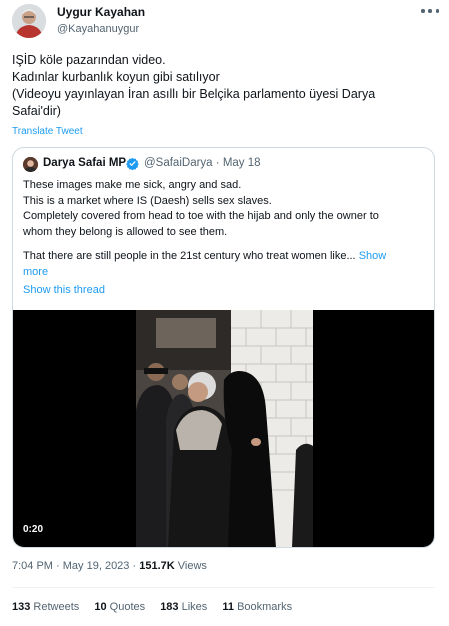 This screenshot has height=626, width=449. What do you see at coordinates (373, 256) in the screenshot?
I see `show-more-link: Show` at bounding box center [373, 256].